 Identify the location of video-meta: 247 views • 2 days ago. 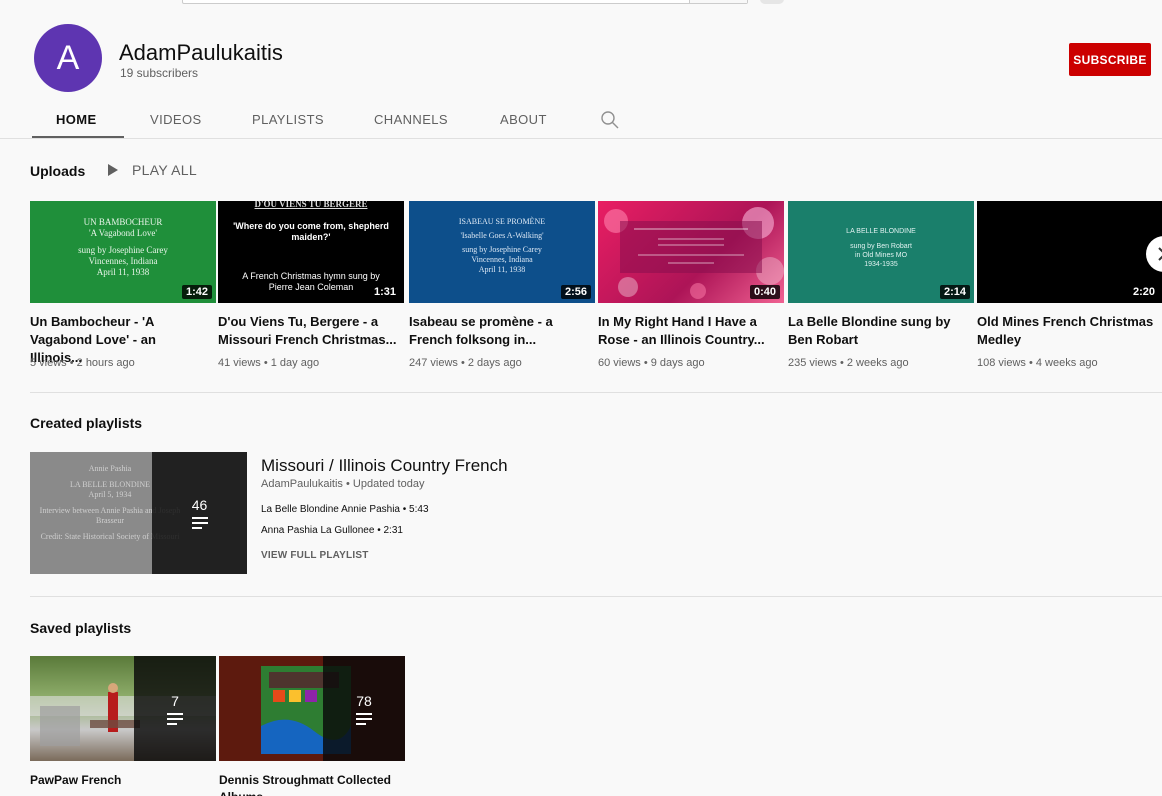
(465, 363).